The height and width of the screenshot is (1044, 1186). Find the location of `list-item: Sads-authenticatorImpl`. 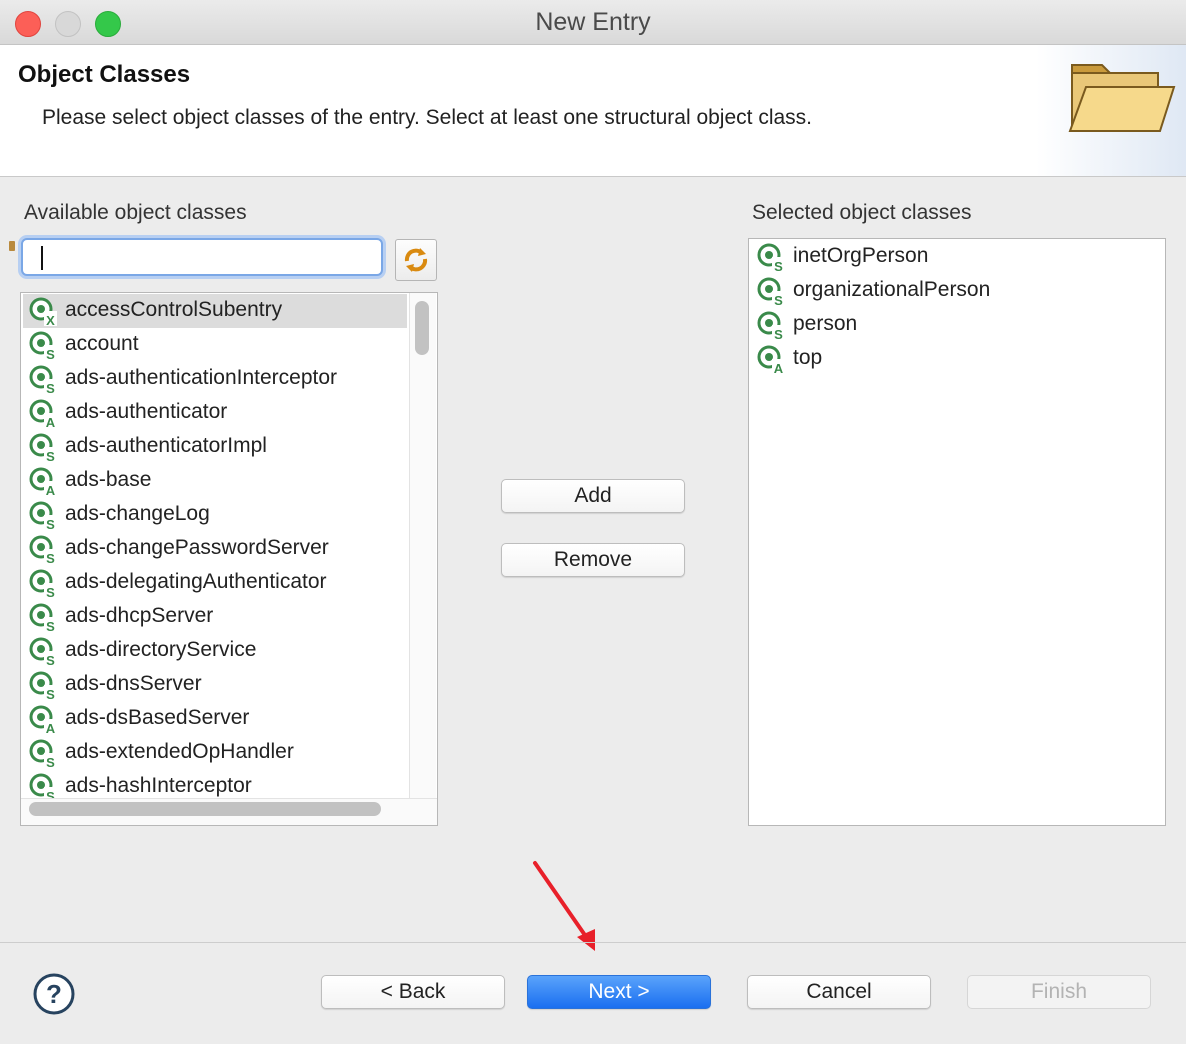

list-item: Sads-authenticatorImpl is located at coordinates (215, 447).